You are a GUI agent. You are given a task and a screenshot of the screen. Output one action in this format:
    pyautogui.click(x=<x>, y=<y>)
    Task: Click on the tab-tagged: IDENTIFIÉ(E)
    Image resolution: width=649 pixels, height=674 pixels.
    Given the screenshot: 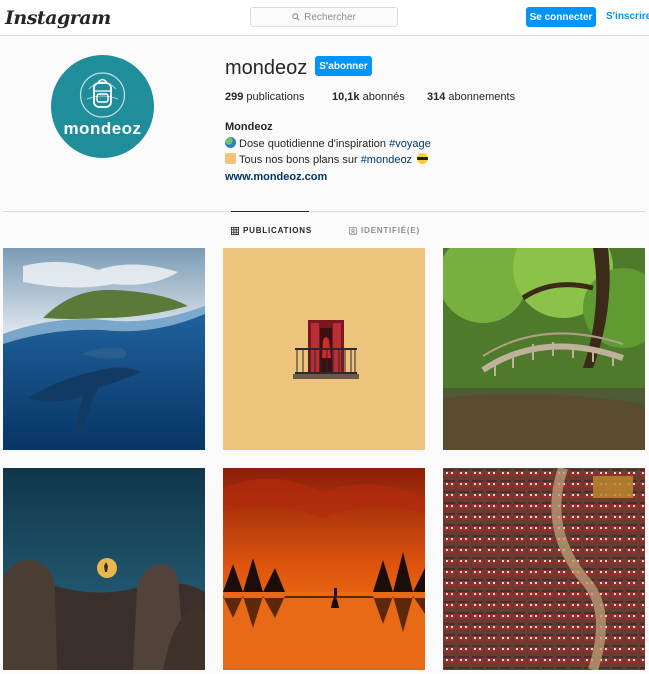 What is the action you would take?
    pyautogui.click(x=384, y=230)
    